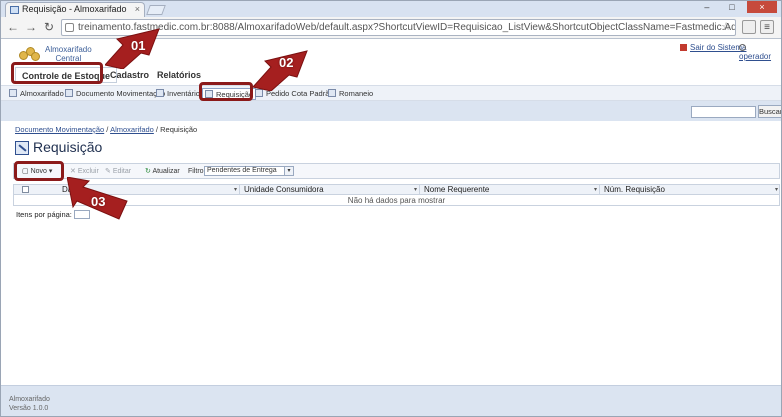  I want to click on search-input, so click(723, 112).